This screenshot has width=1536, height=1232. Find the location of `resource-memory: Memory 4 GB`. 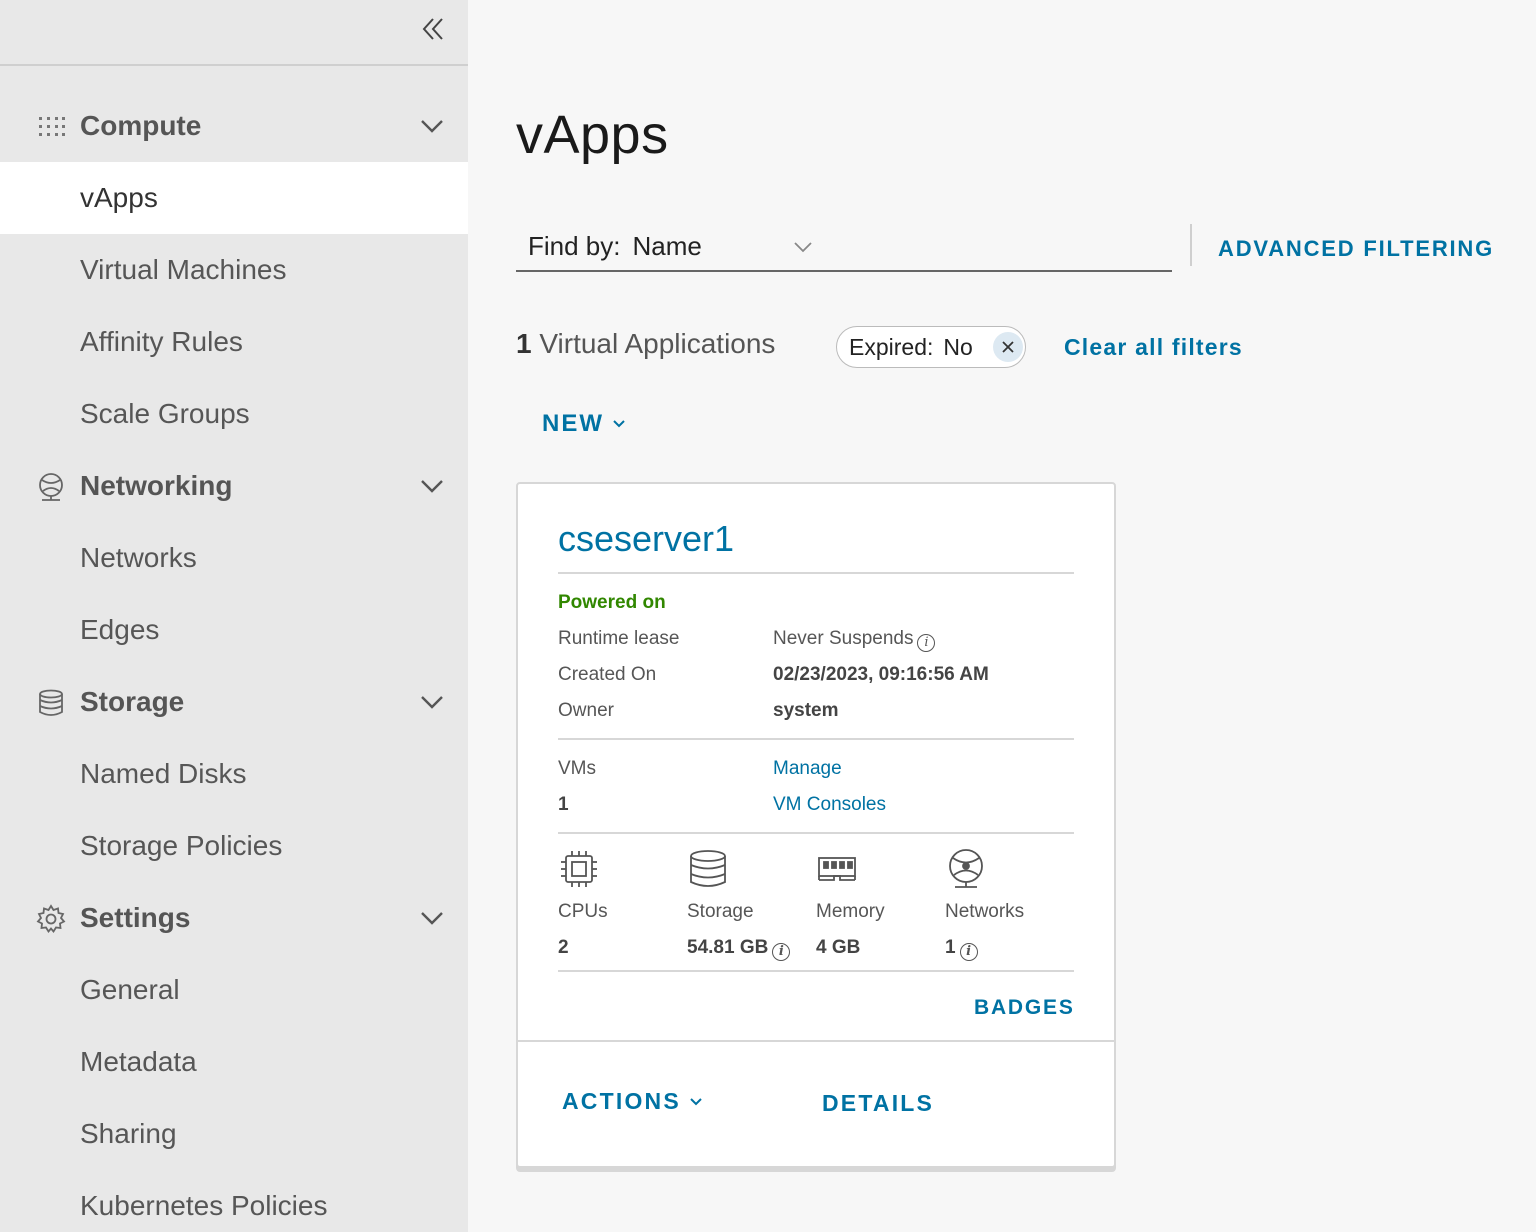

resource-memory: Memory 4 GB is located at coordinates (876, 903).